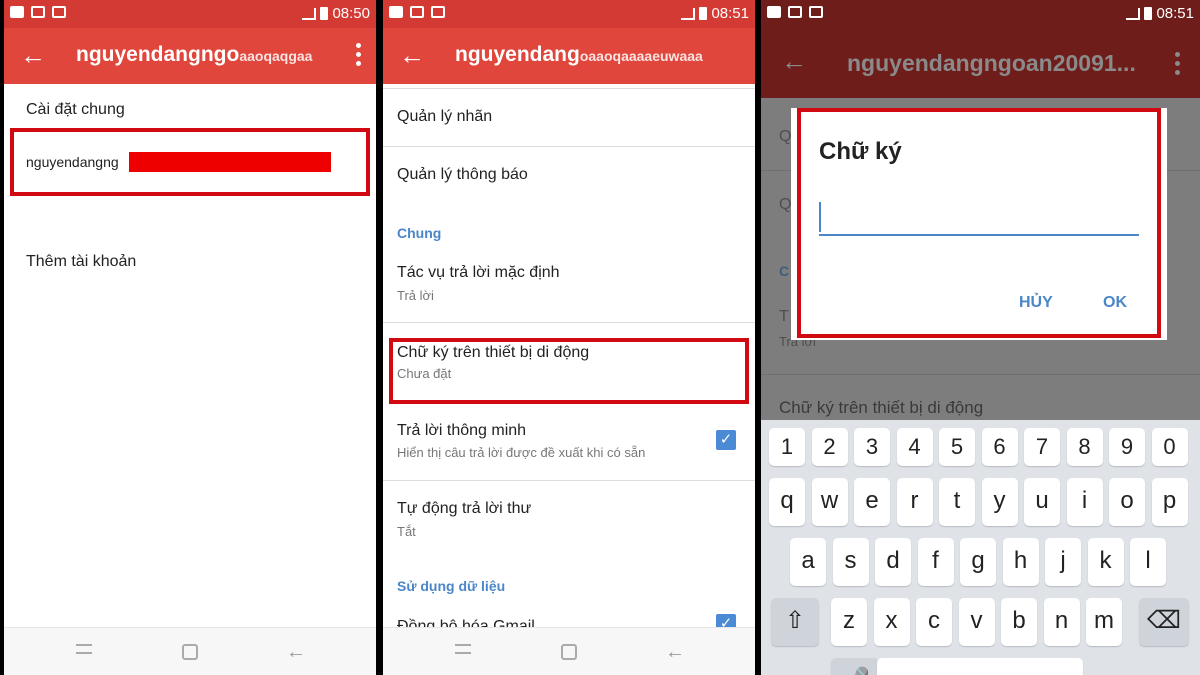 The image size is (1200, 675). What do you see at coordinates (1105, 562) in the screenshot?
I see `key-k: k` at bounding box center [1105, 562].